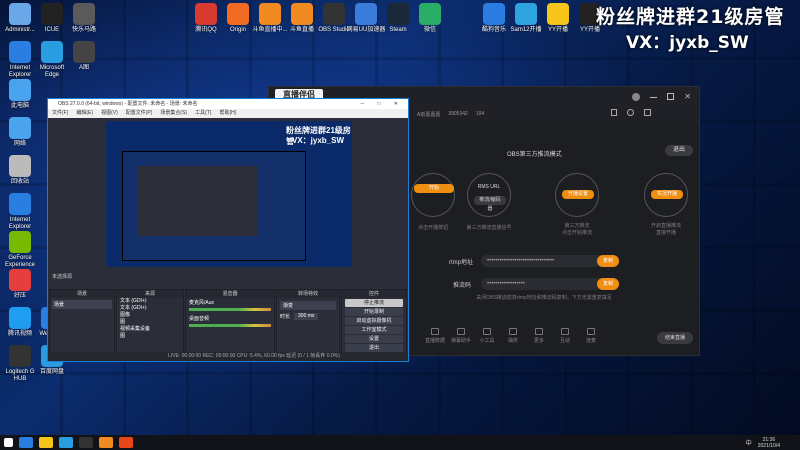  I want to click on edge-taskbar-icon, so click(26, 442).